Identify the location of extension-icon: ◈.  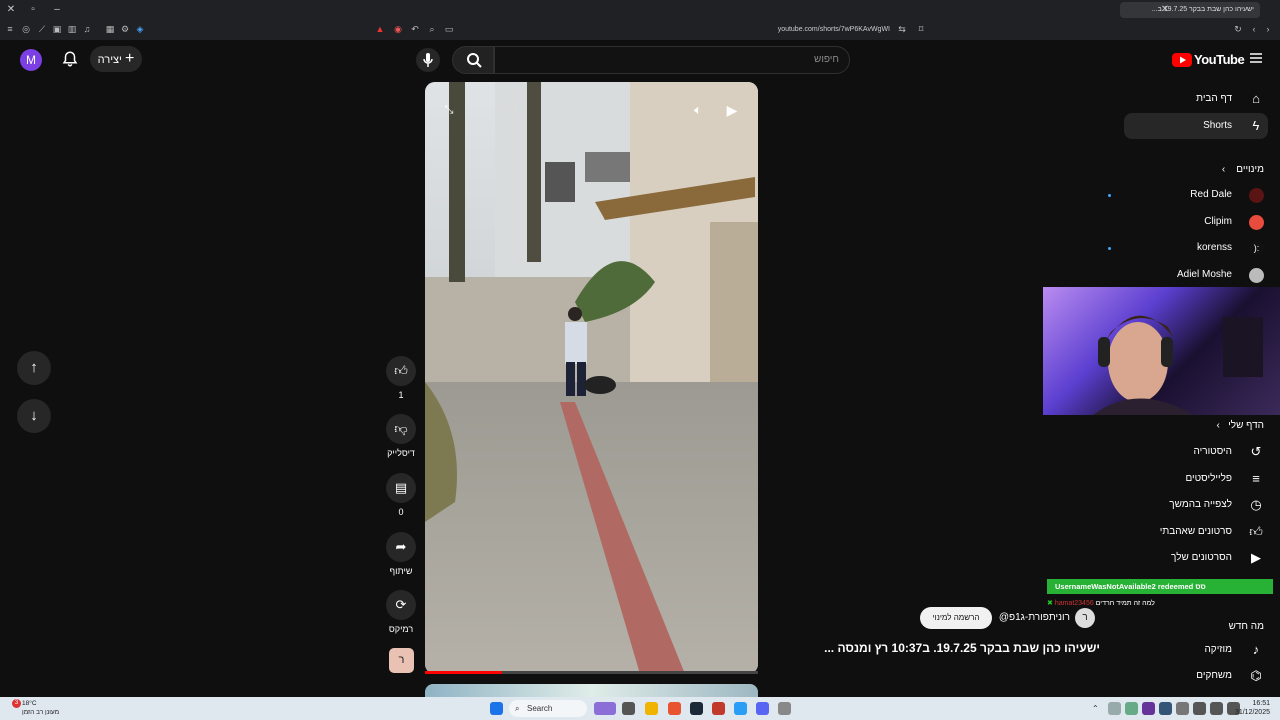
(140, 29).